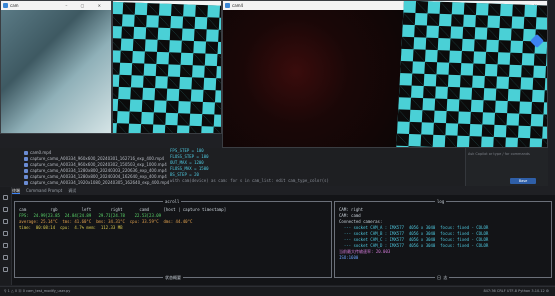 The height and width of the screenshot is (296, 555). I want to click on tab-debug: 调试, so click(72, 190).